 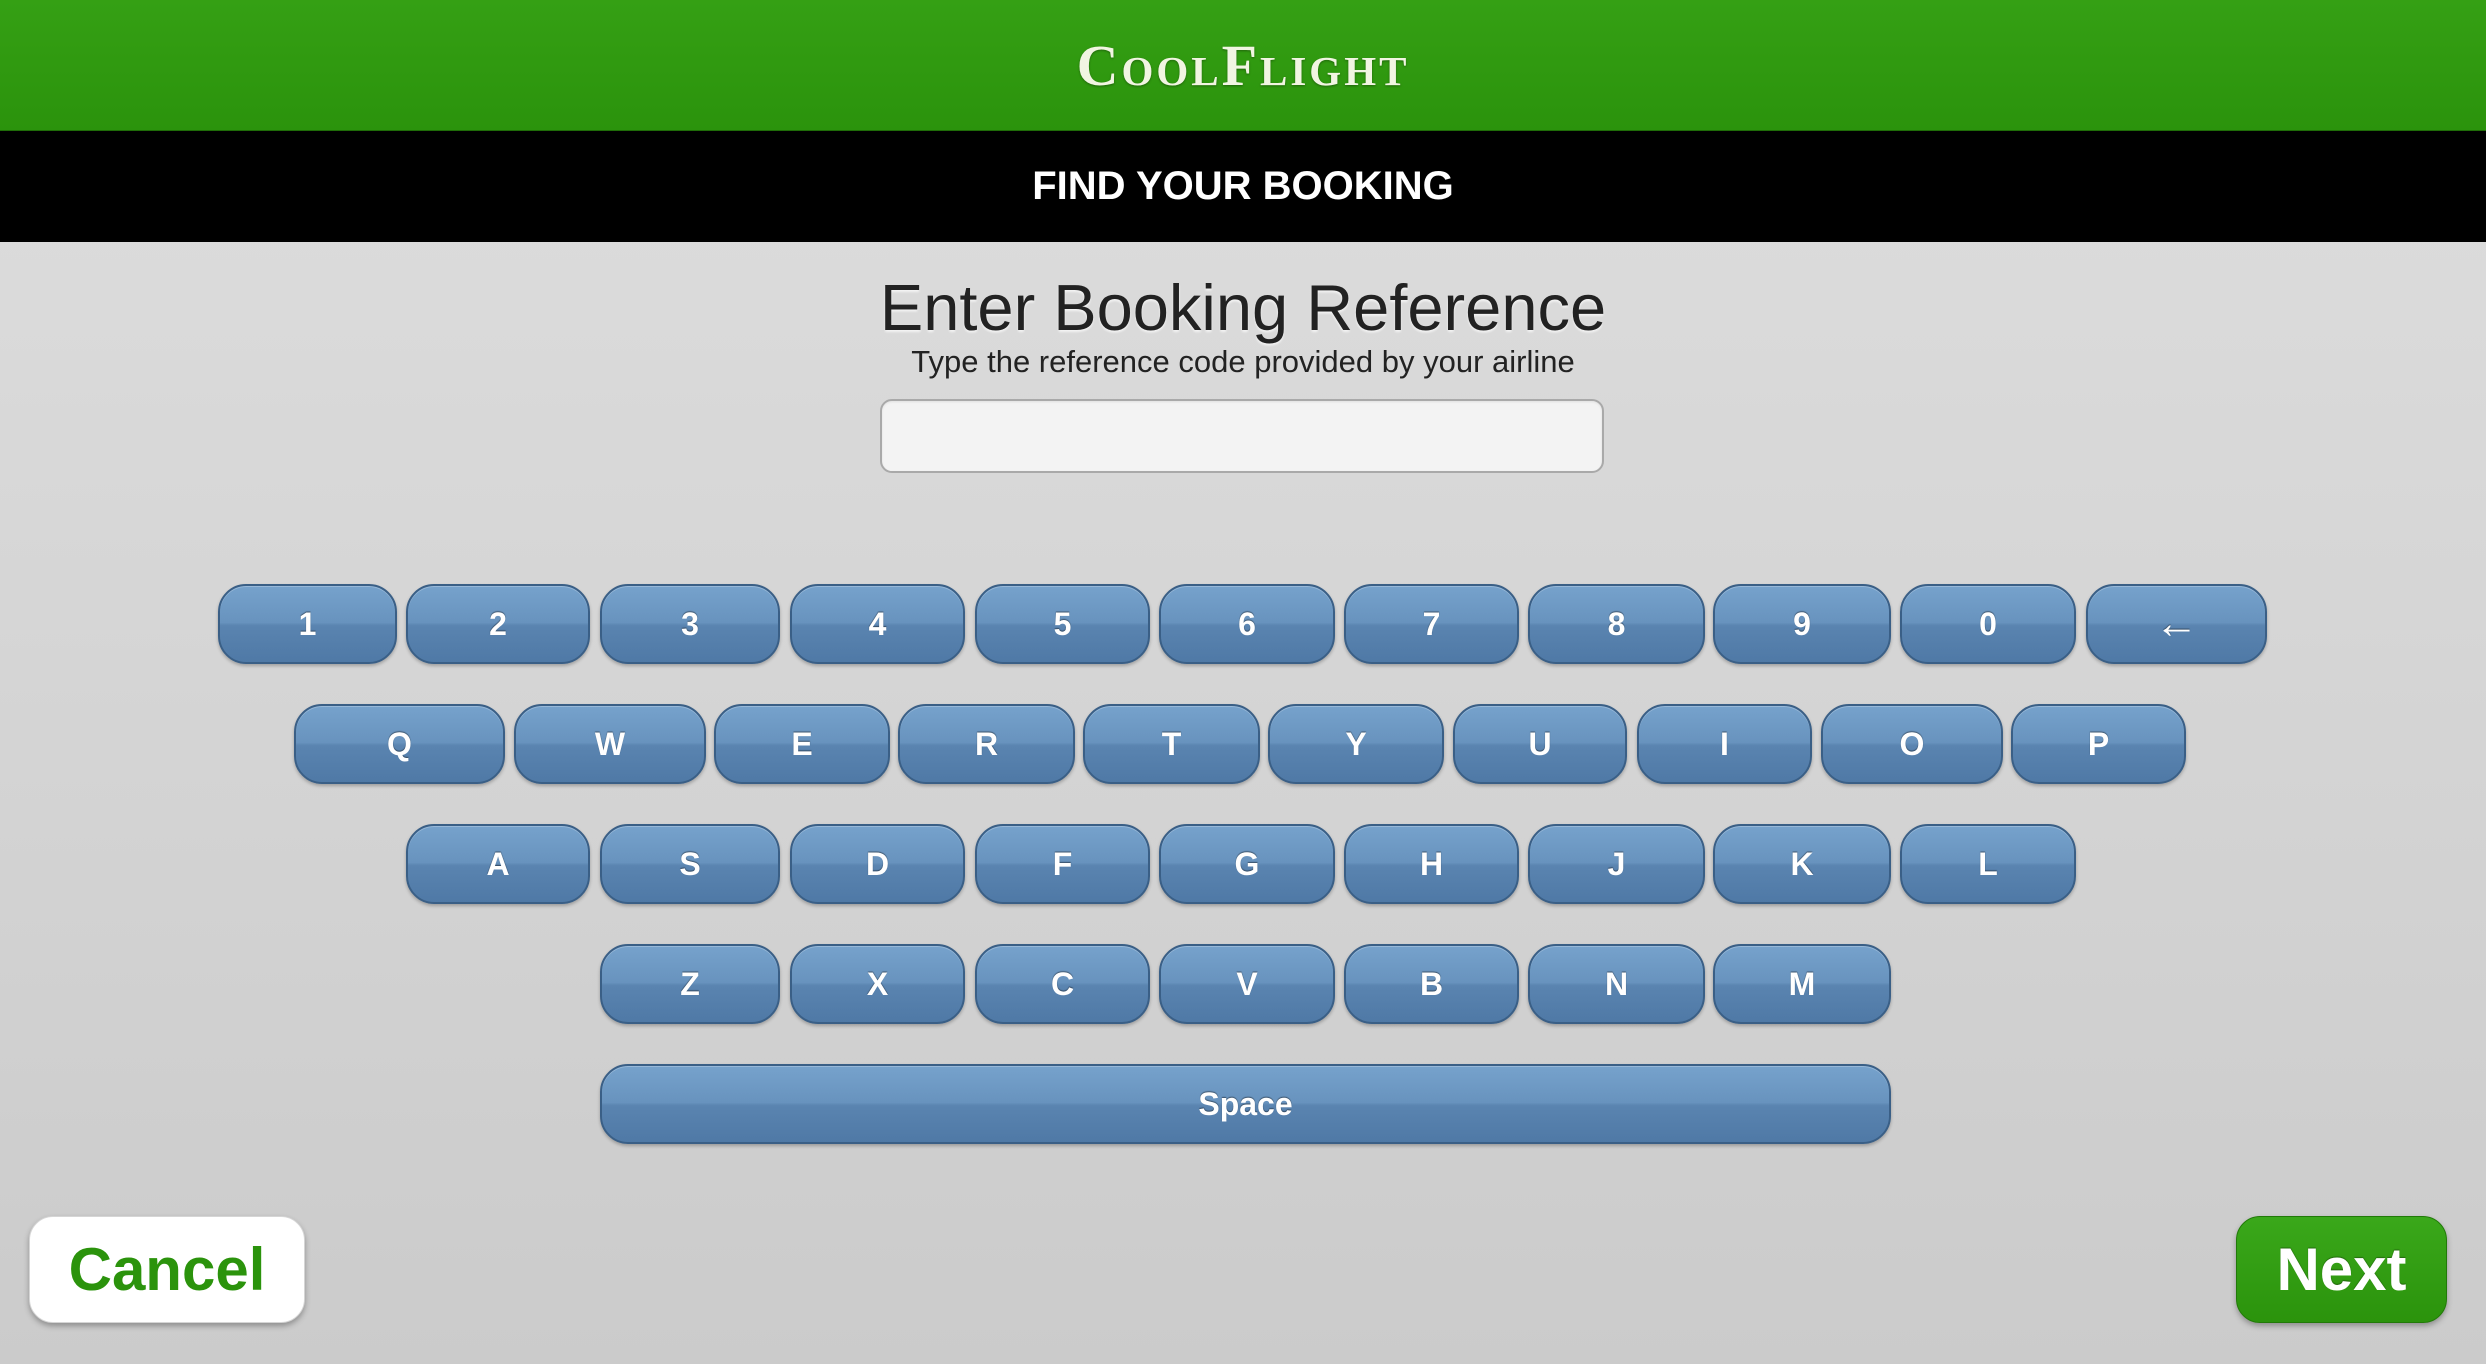 What do you see at coordinates (2341, 1269) in the screenshot?
I see `next-button: Next` at bounding box center [2341, 1269].